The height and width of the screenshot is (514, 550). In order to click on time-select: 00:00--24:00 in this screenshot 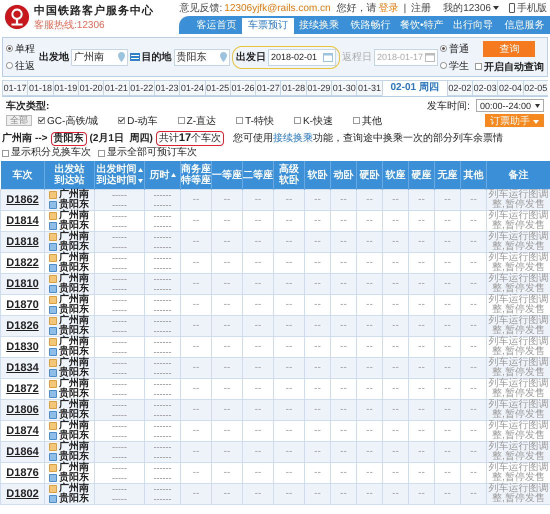, I will do `click(510, 105)`.